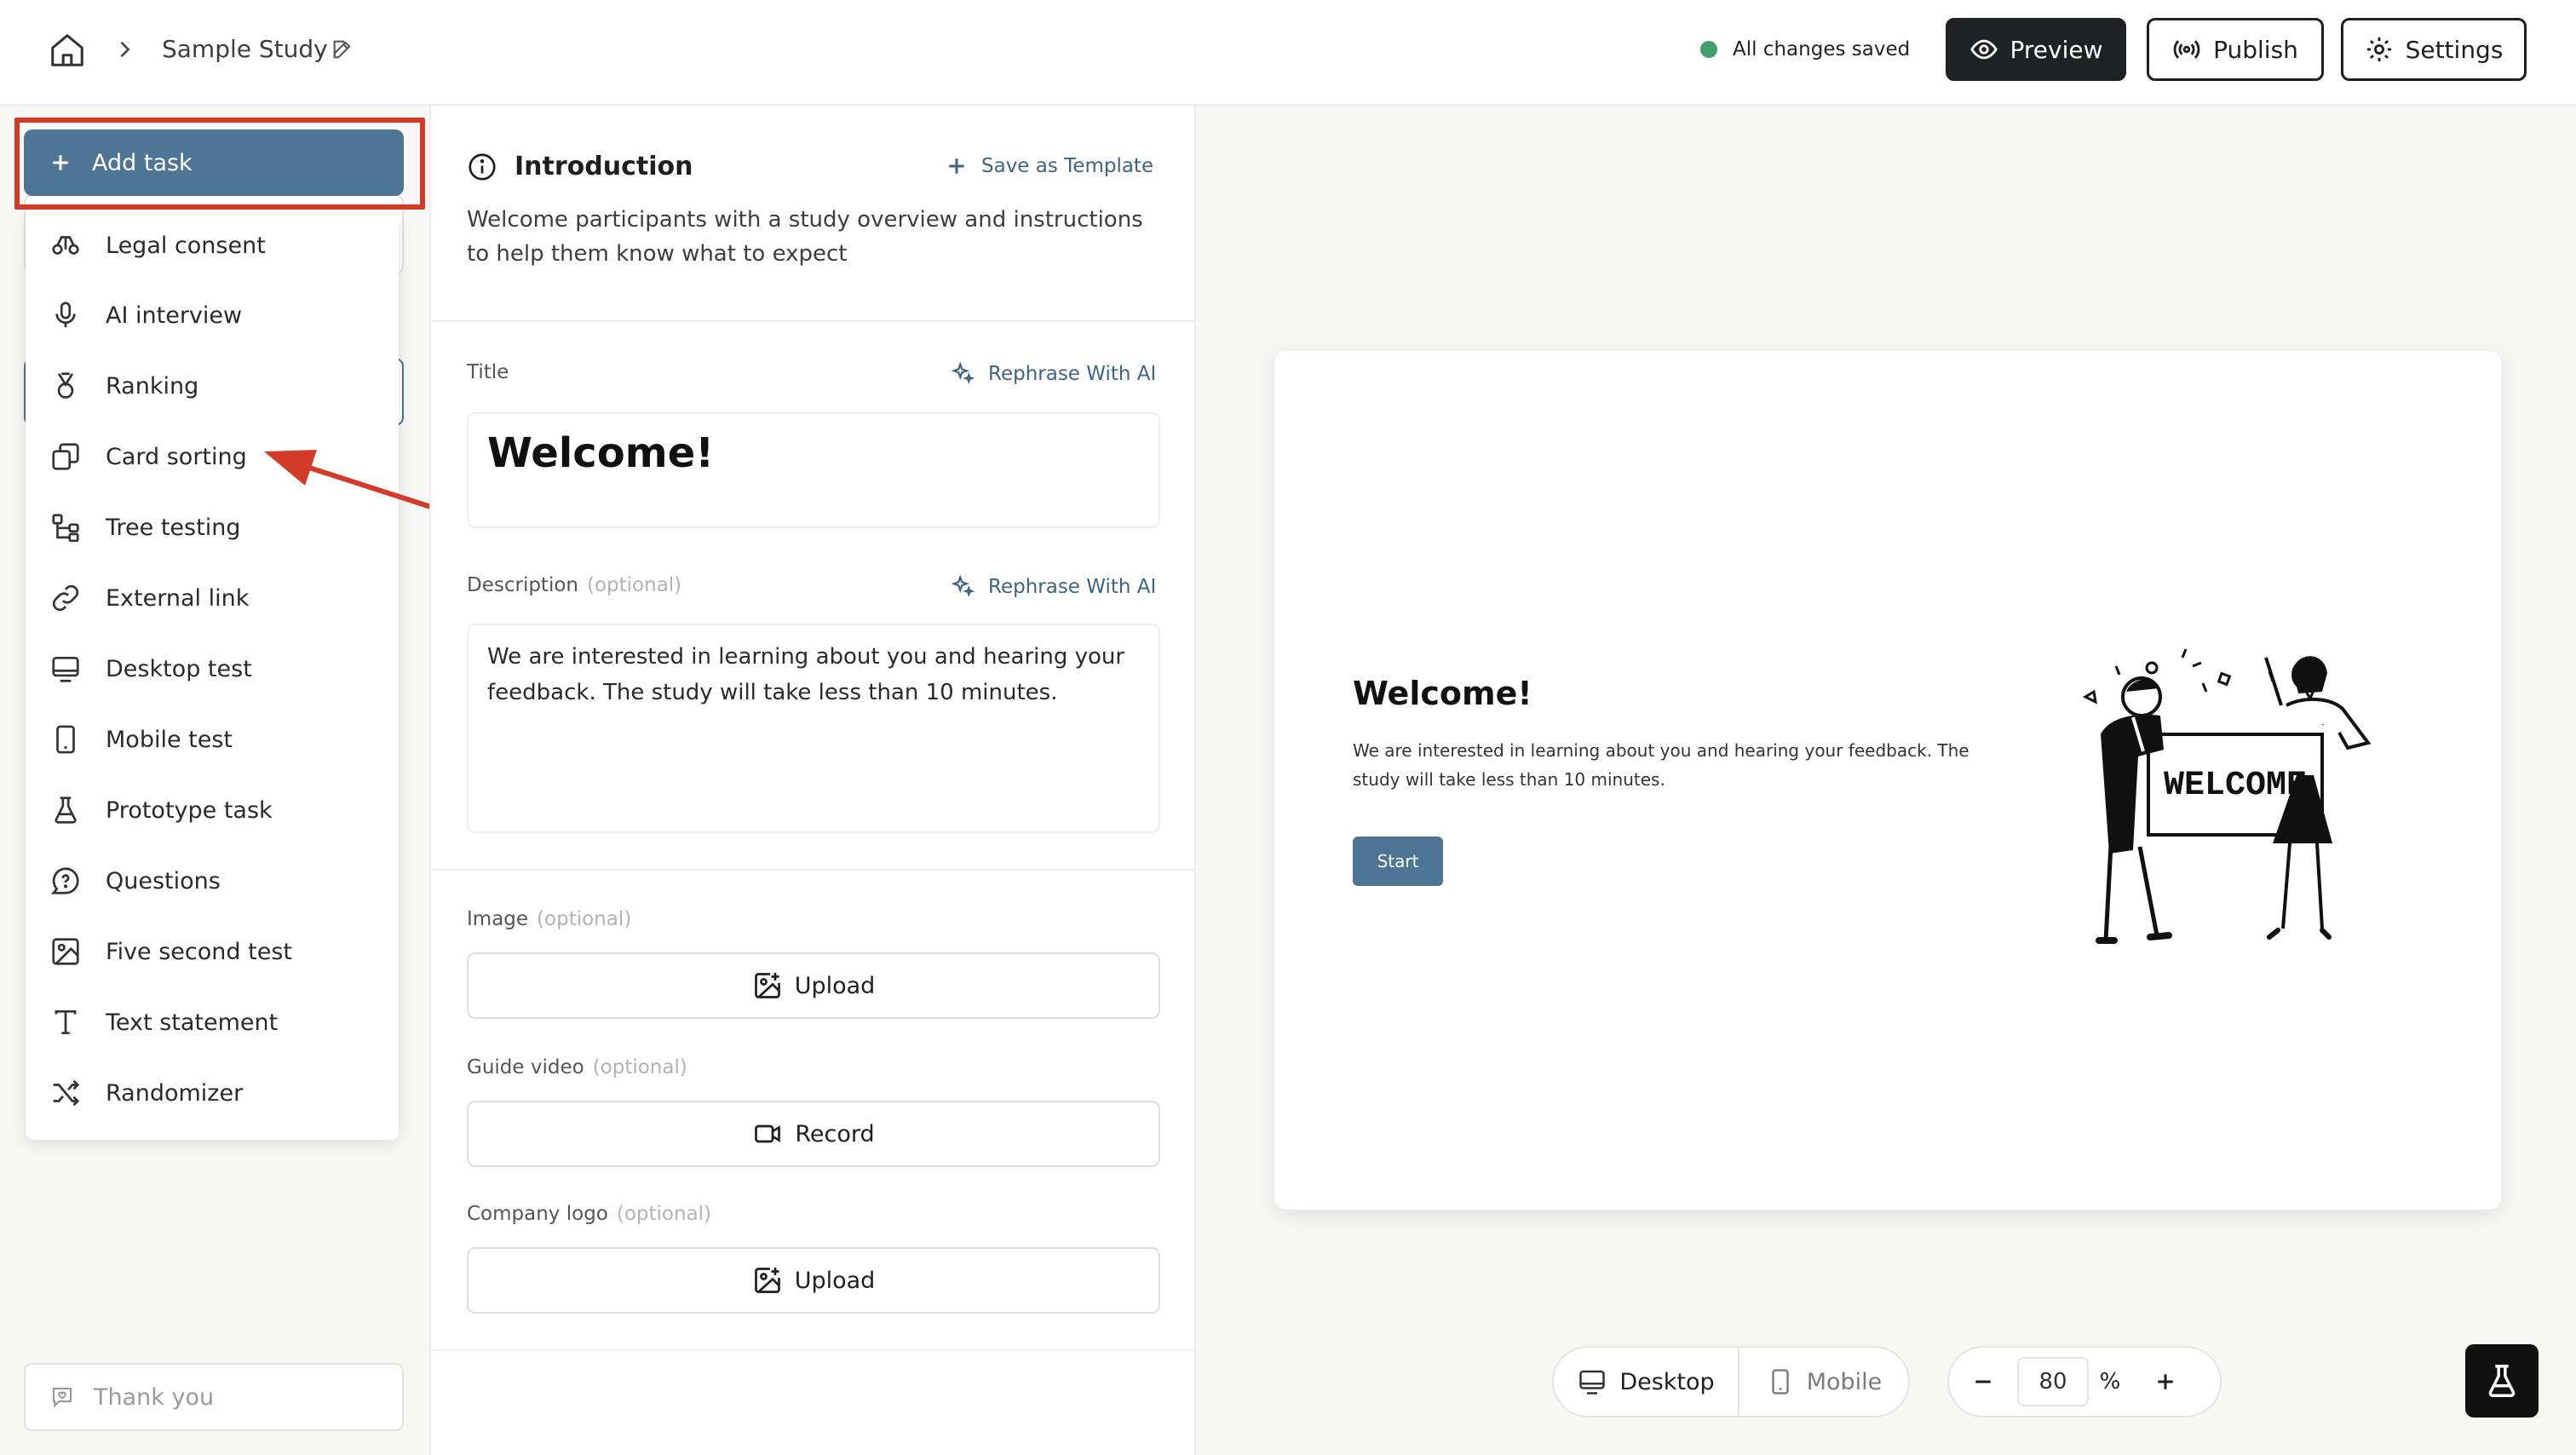 The height and width of the screenshot is (1455, 2576). I want to click on breadcrumb-study-name: Sample Study, so click(245, 49).